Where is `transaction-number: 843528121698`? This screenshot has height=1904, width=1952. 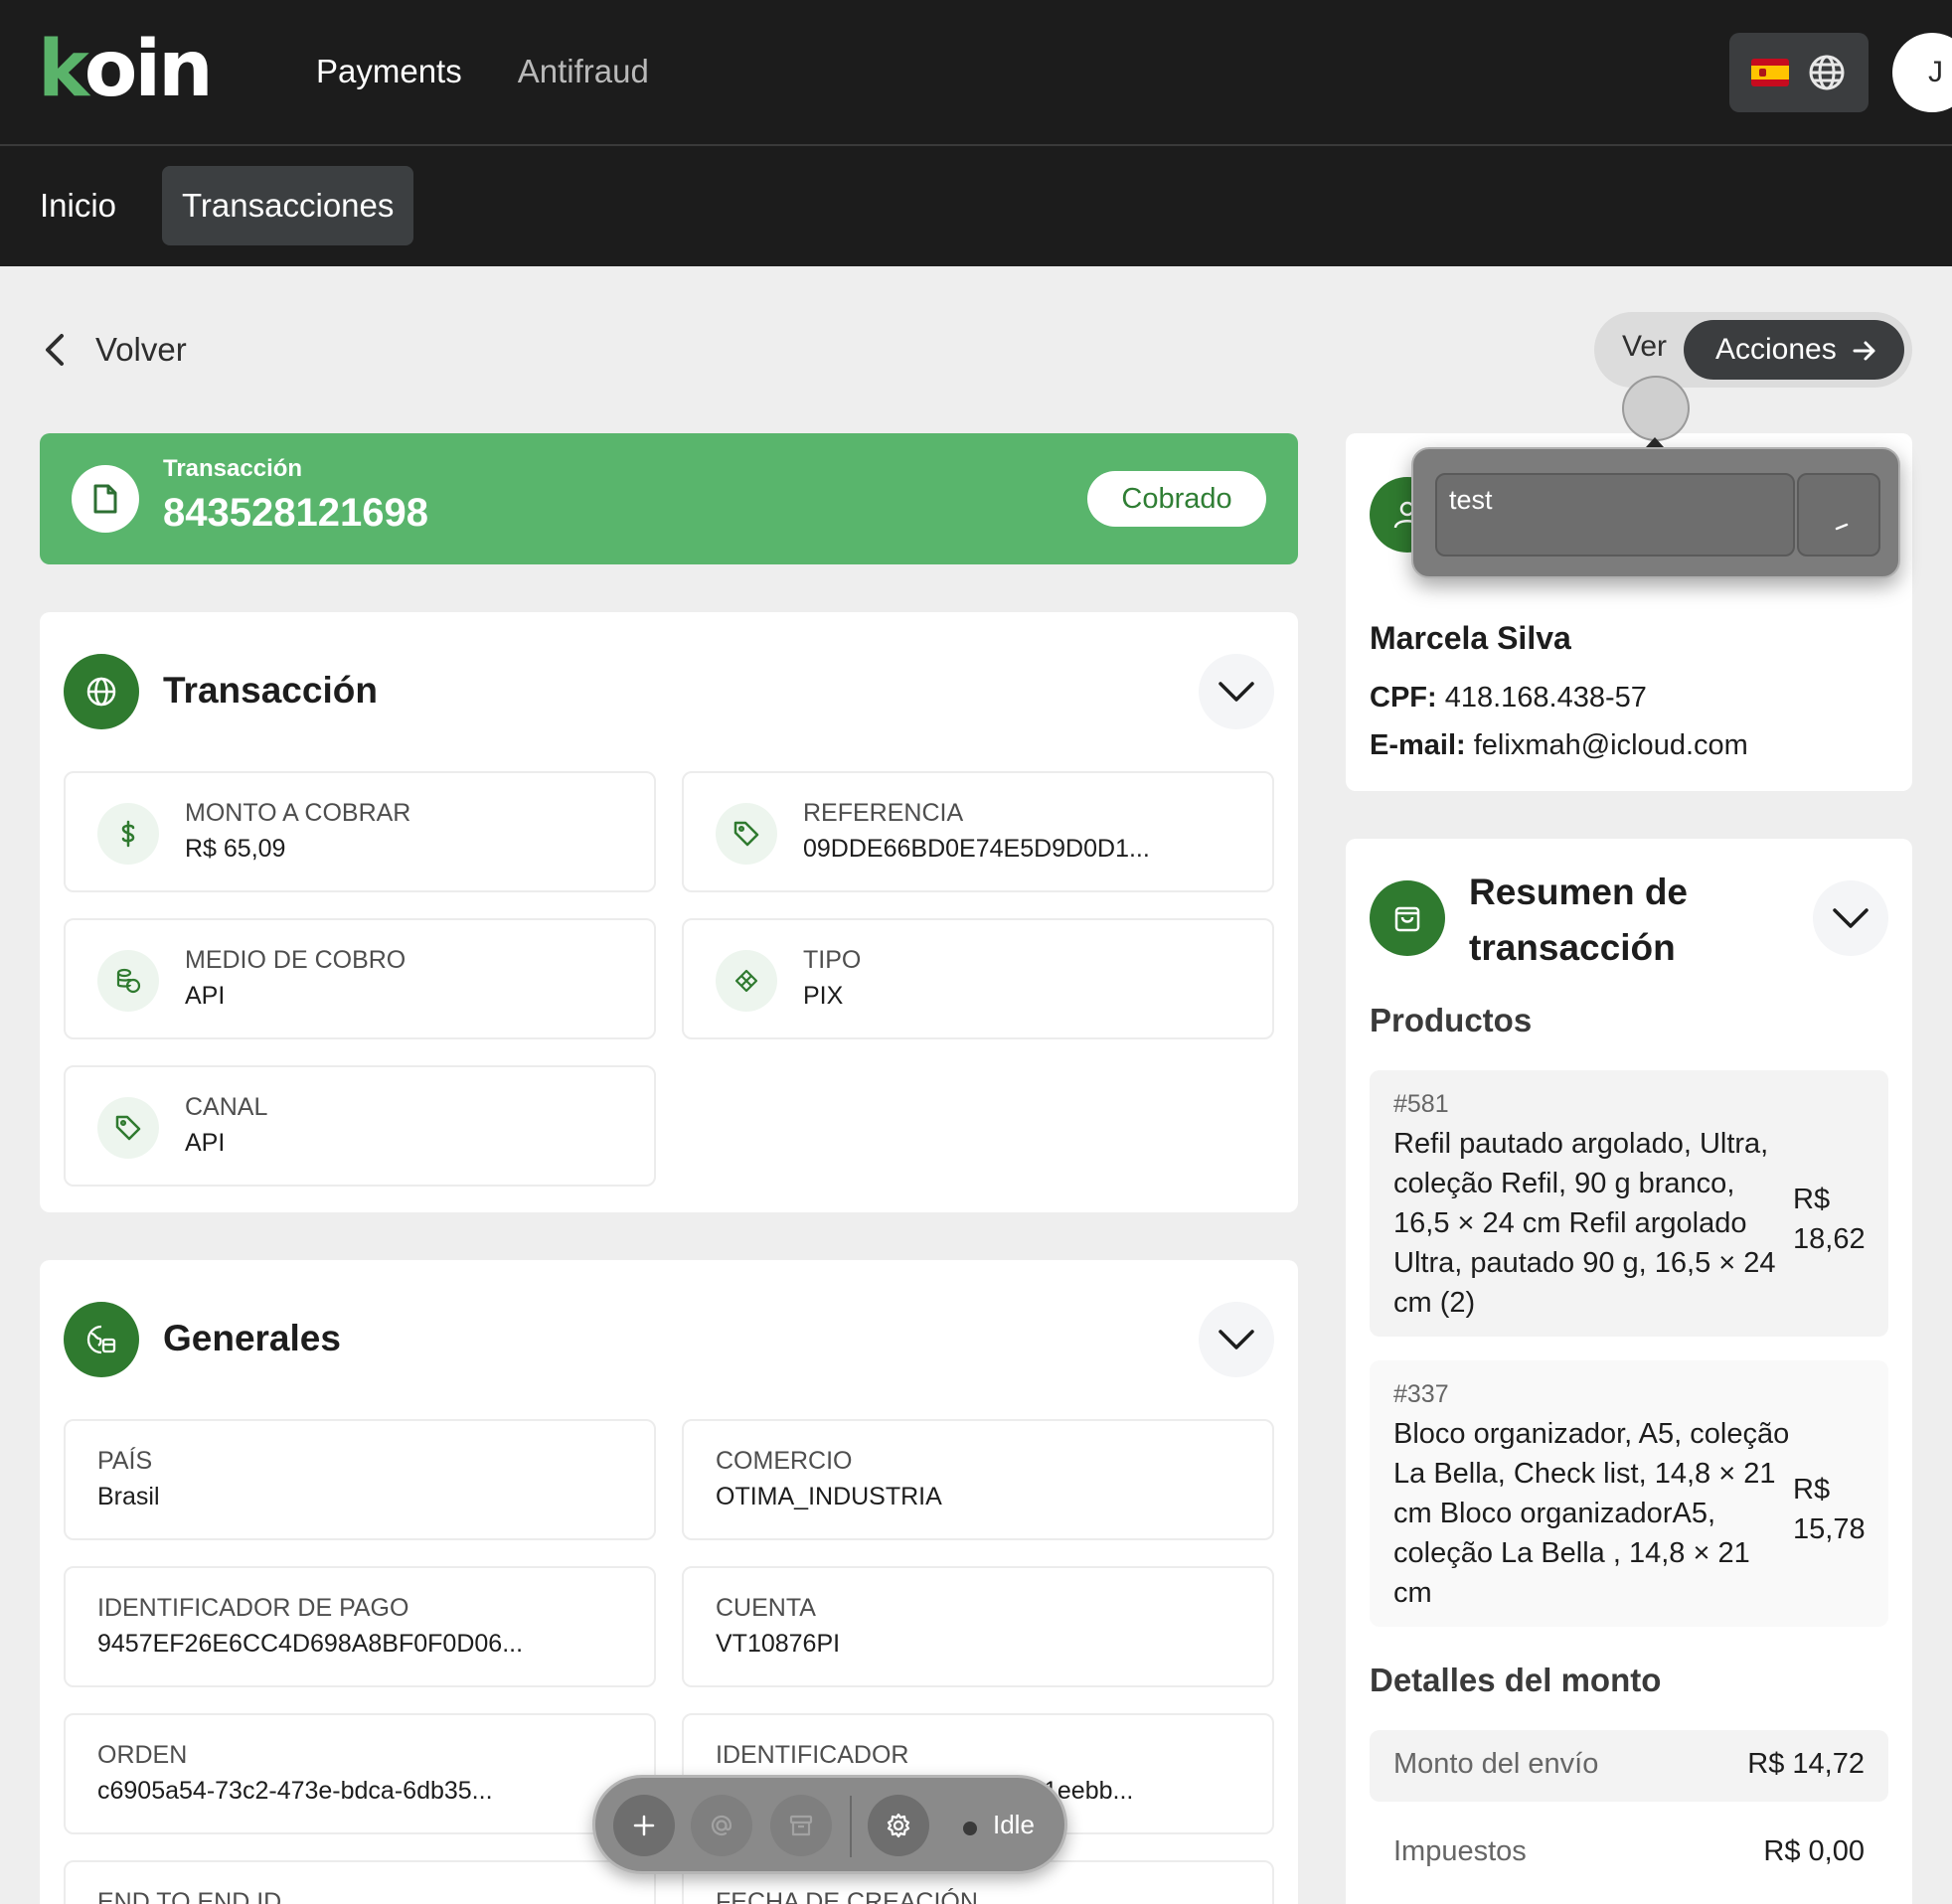
transaction-number: 843528121698 is located at coordinates (295, 513).